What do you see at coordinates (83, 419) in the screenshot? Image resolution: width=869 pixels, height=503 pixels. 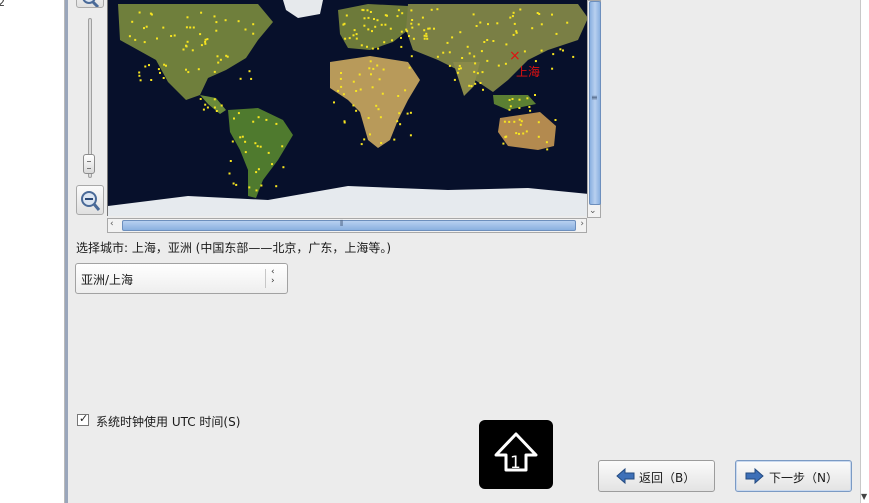 I see `utc-checkbox` at bounding box center [83, 419].